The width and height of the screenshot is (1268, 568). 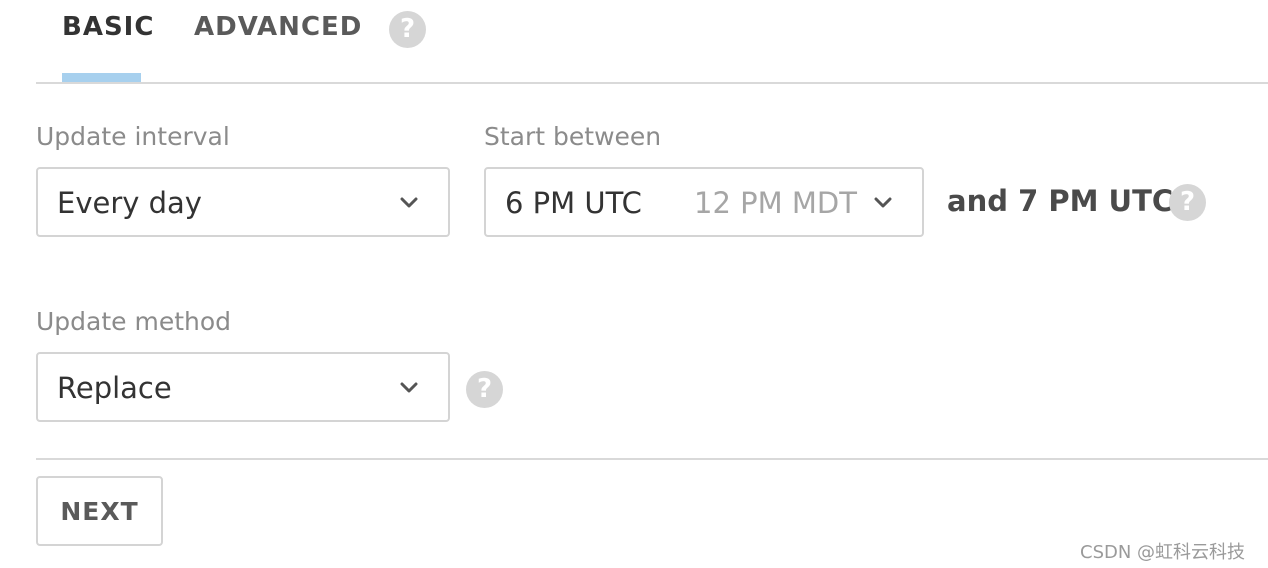 I want to click on watermark-text: CSDN @虹科云科技, so click(x=1163, y=552).